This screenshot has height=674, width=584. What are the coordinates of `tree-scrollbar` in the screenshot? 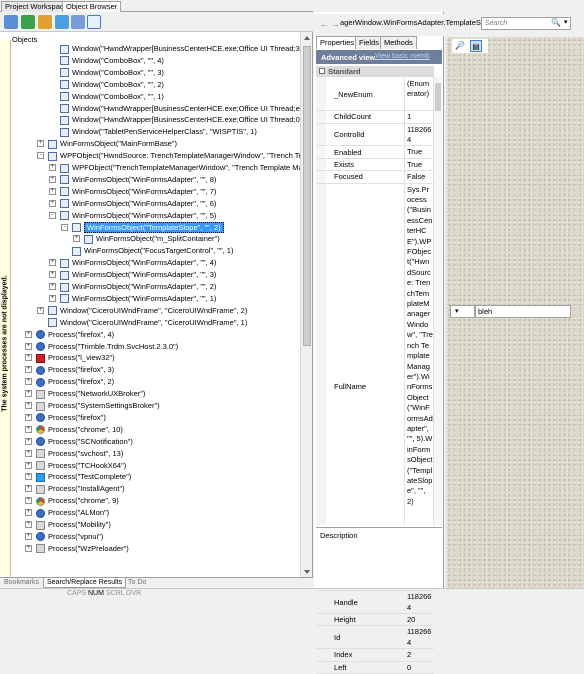 It's located at (306, 305).